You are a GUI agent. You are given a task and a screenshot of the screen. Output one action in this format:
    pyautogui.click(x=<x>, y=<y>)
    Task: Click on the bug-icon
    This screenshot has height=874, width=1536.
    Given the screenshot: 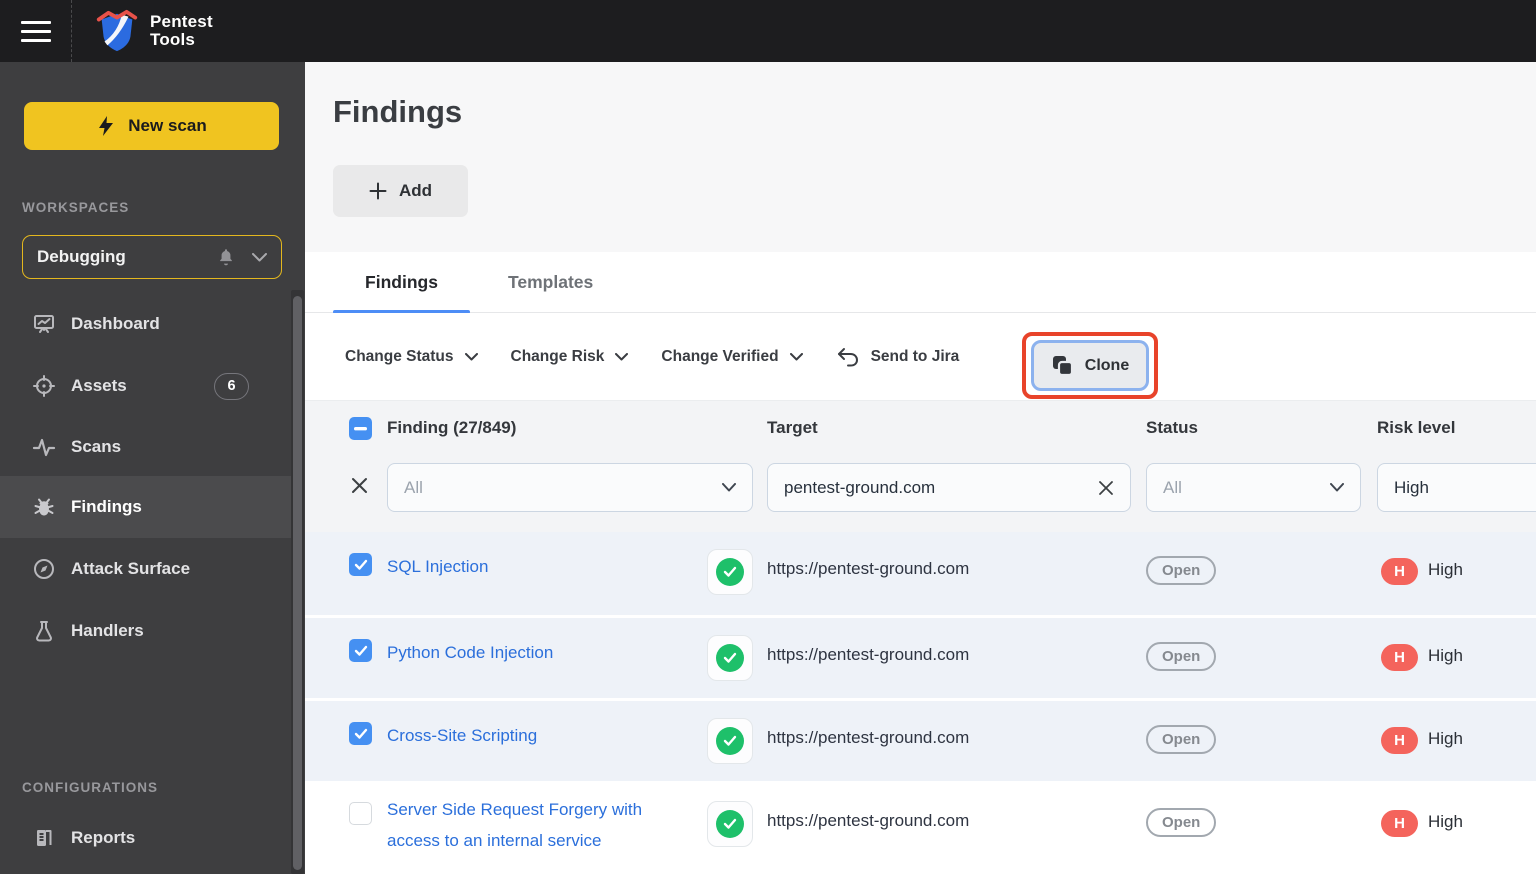 What is the action you would take?
    pyautogui.click(x=44, y=507)
    